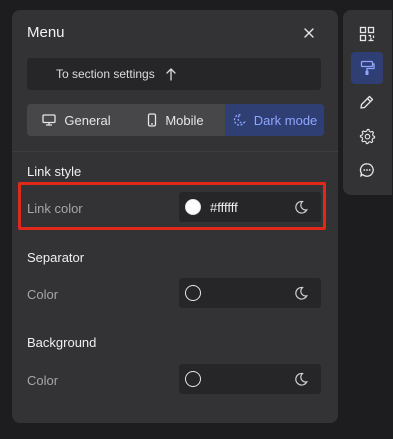 This screenshot has width=393, height=439. Describe the element at coordinates (87, 120) in the screenshot. I see `tab-general-label: General` at that location.